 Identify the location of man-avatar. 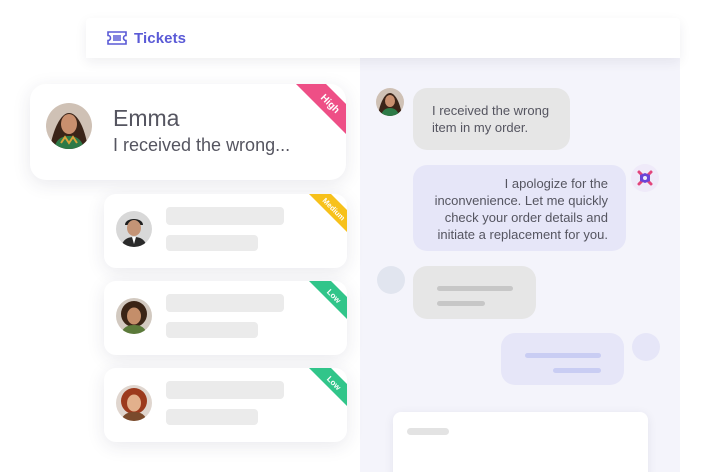
(134, 229).